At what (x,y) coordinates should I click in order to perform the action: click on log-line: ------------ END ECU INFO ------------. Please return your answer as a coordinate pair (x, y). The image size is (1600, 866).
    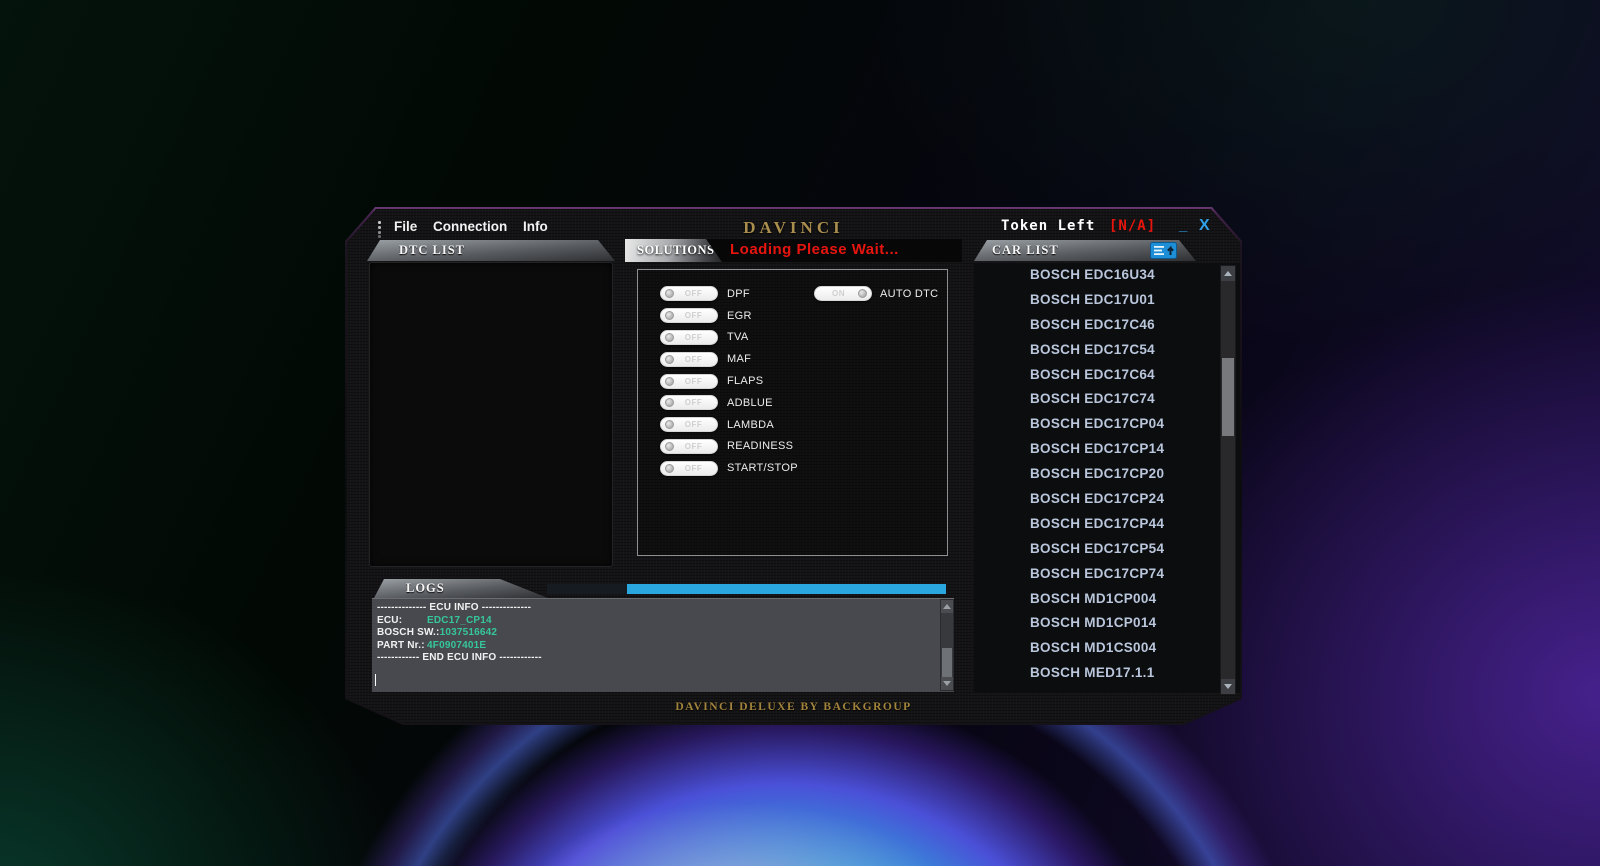
    Looking at the image, I should click on (459, 657).